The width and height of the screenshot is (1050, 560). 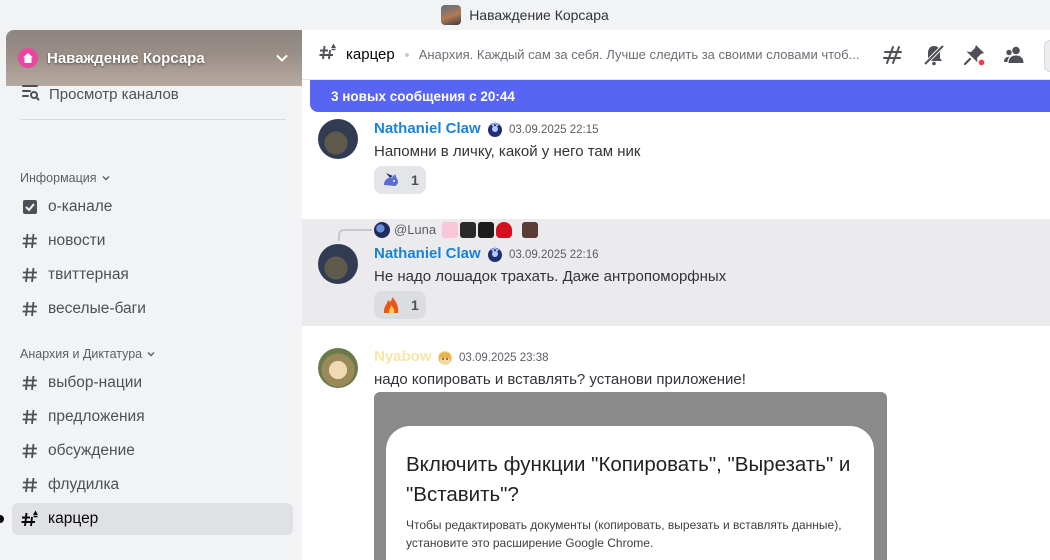 What do you see at coordinates (934, 55) in the screenshot?
I see `mute-icon` at bounding box center [934, 55].